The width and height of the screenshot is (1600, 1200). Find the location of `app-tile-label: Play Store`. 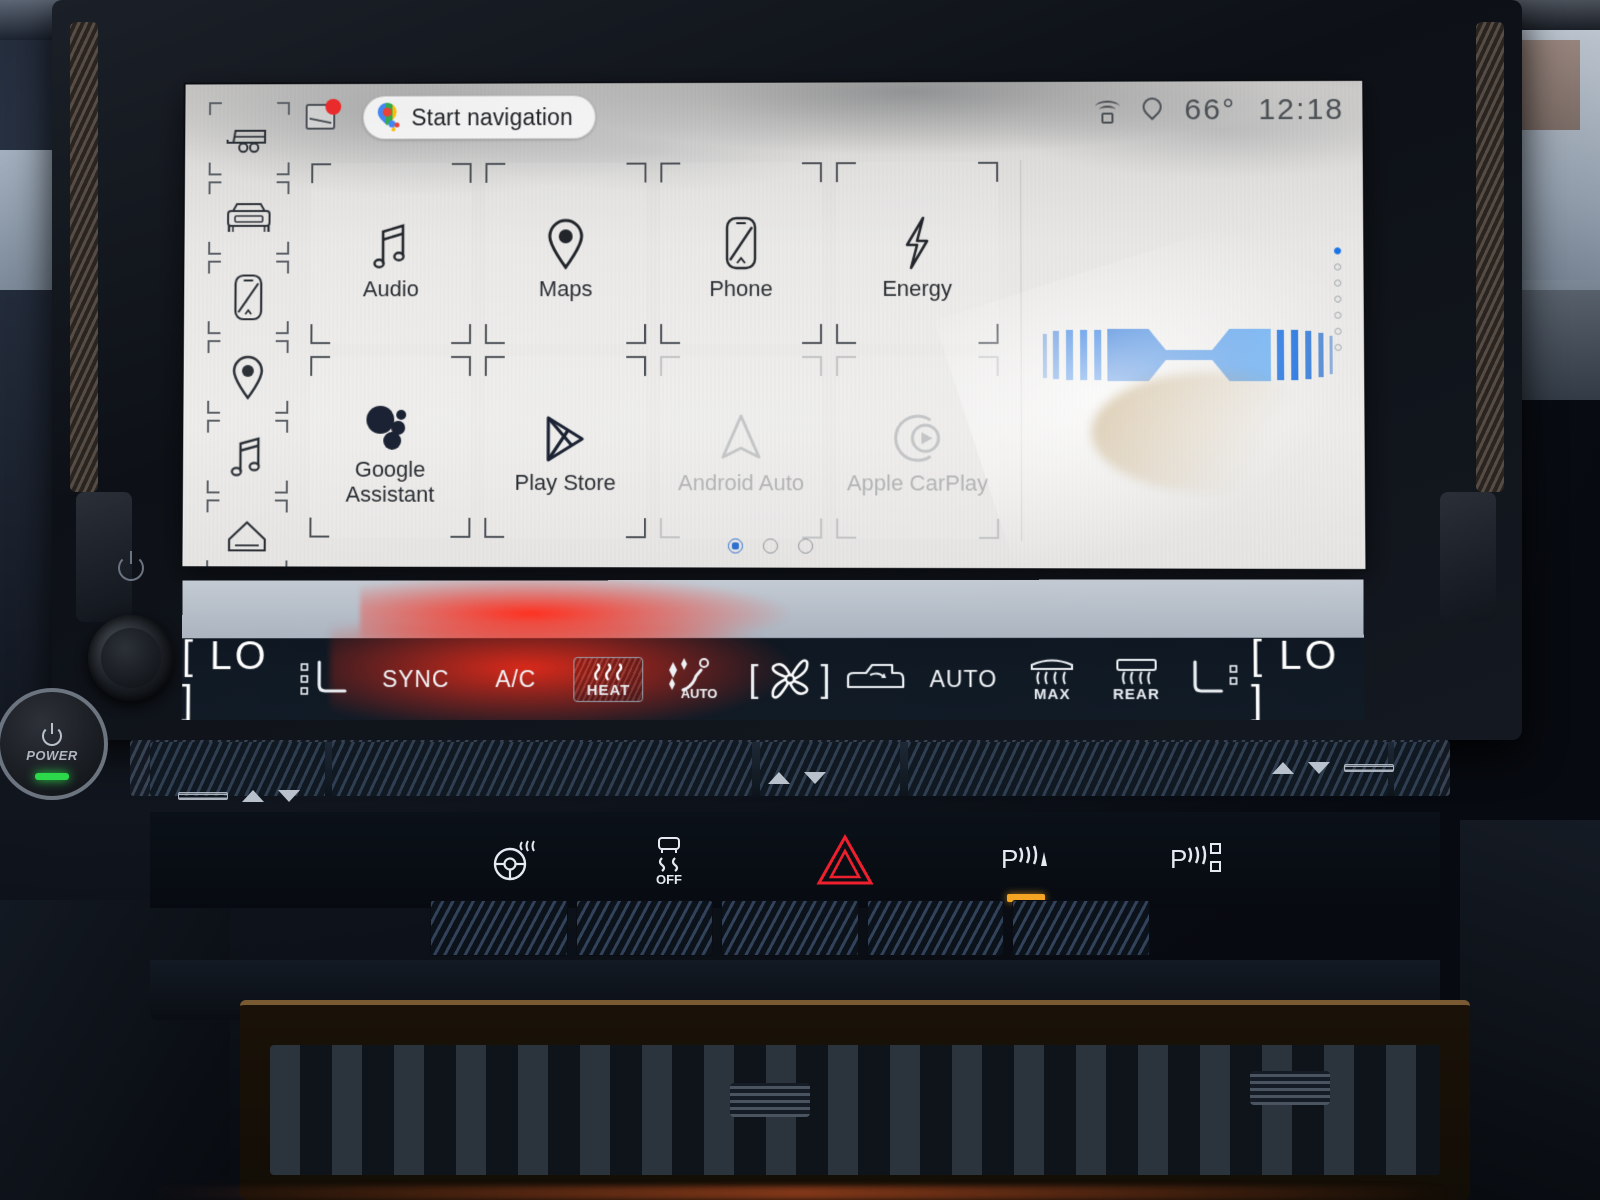

app-tile-label: Play Store is located at coordinates (565, 482).